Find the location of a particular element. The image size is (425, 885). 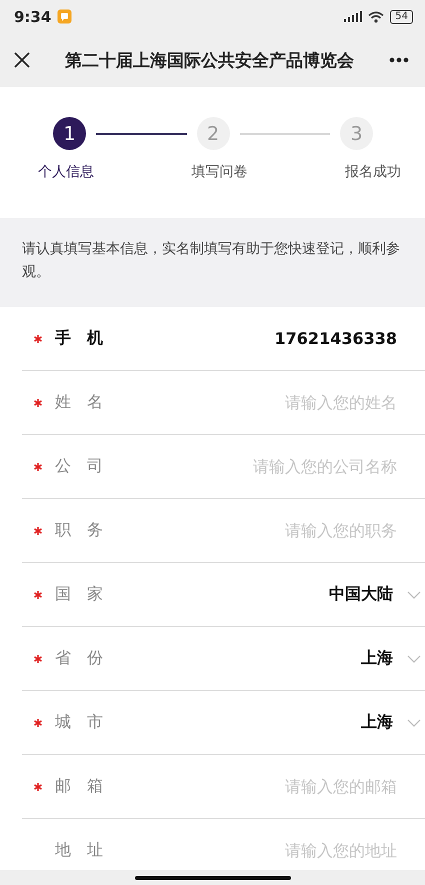

input-field: 请输入您的邮箱 is located at coordinates (297, 786).